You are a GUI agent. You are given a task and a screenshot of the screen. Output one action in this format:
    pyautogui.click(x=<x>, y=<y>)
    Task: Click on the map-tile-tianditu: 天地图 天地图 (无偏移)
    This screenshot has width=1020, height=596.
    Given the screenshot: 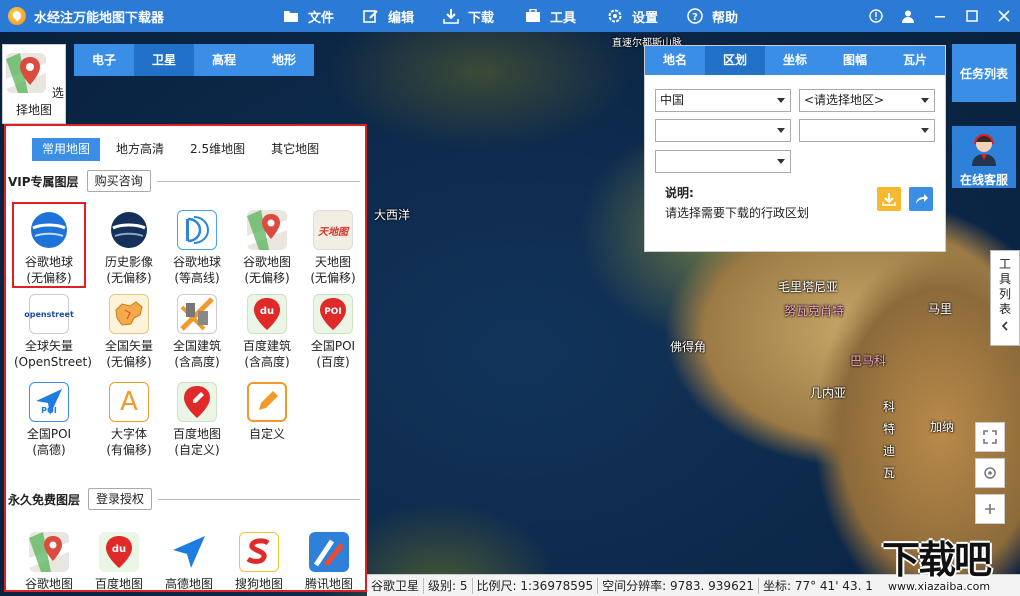 What is the action you would take?
    pyautogui.click(x=331, y=245)
    